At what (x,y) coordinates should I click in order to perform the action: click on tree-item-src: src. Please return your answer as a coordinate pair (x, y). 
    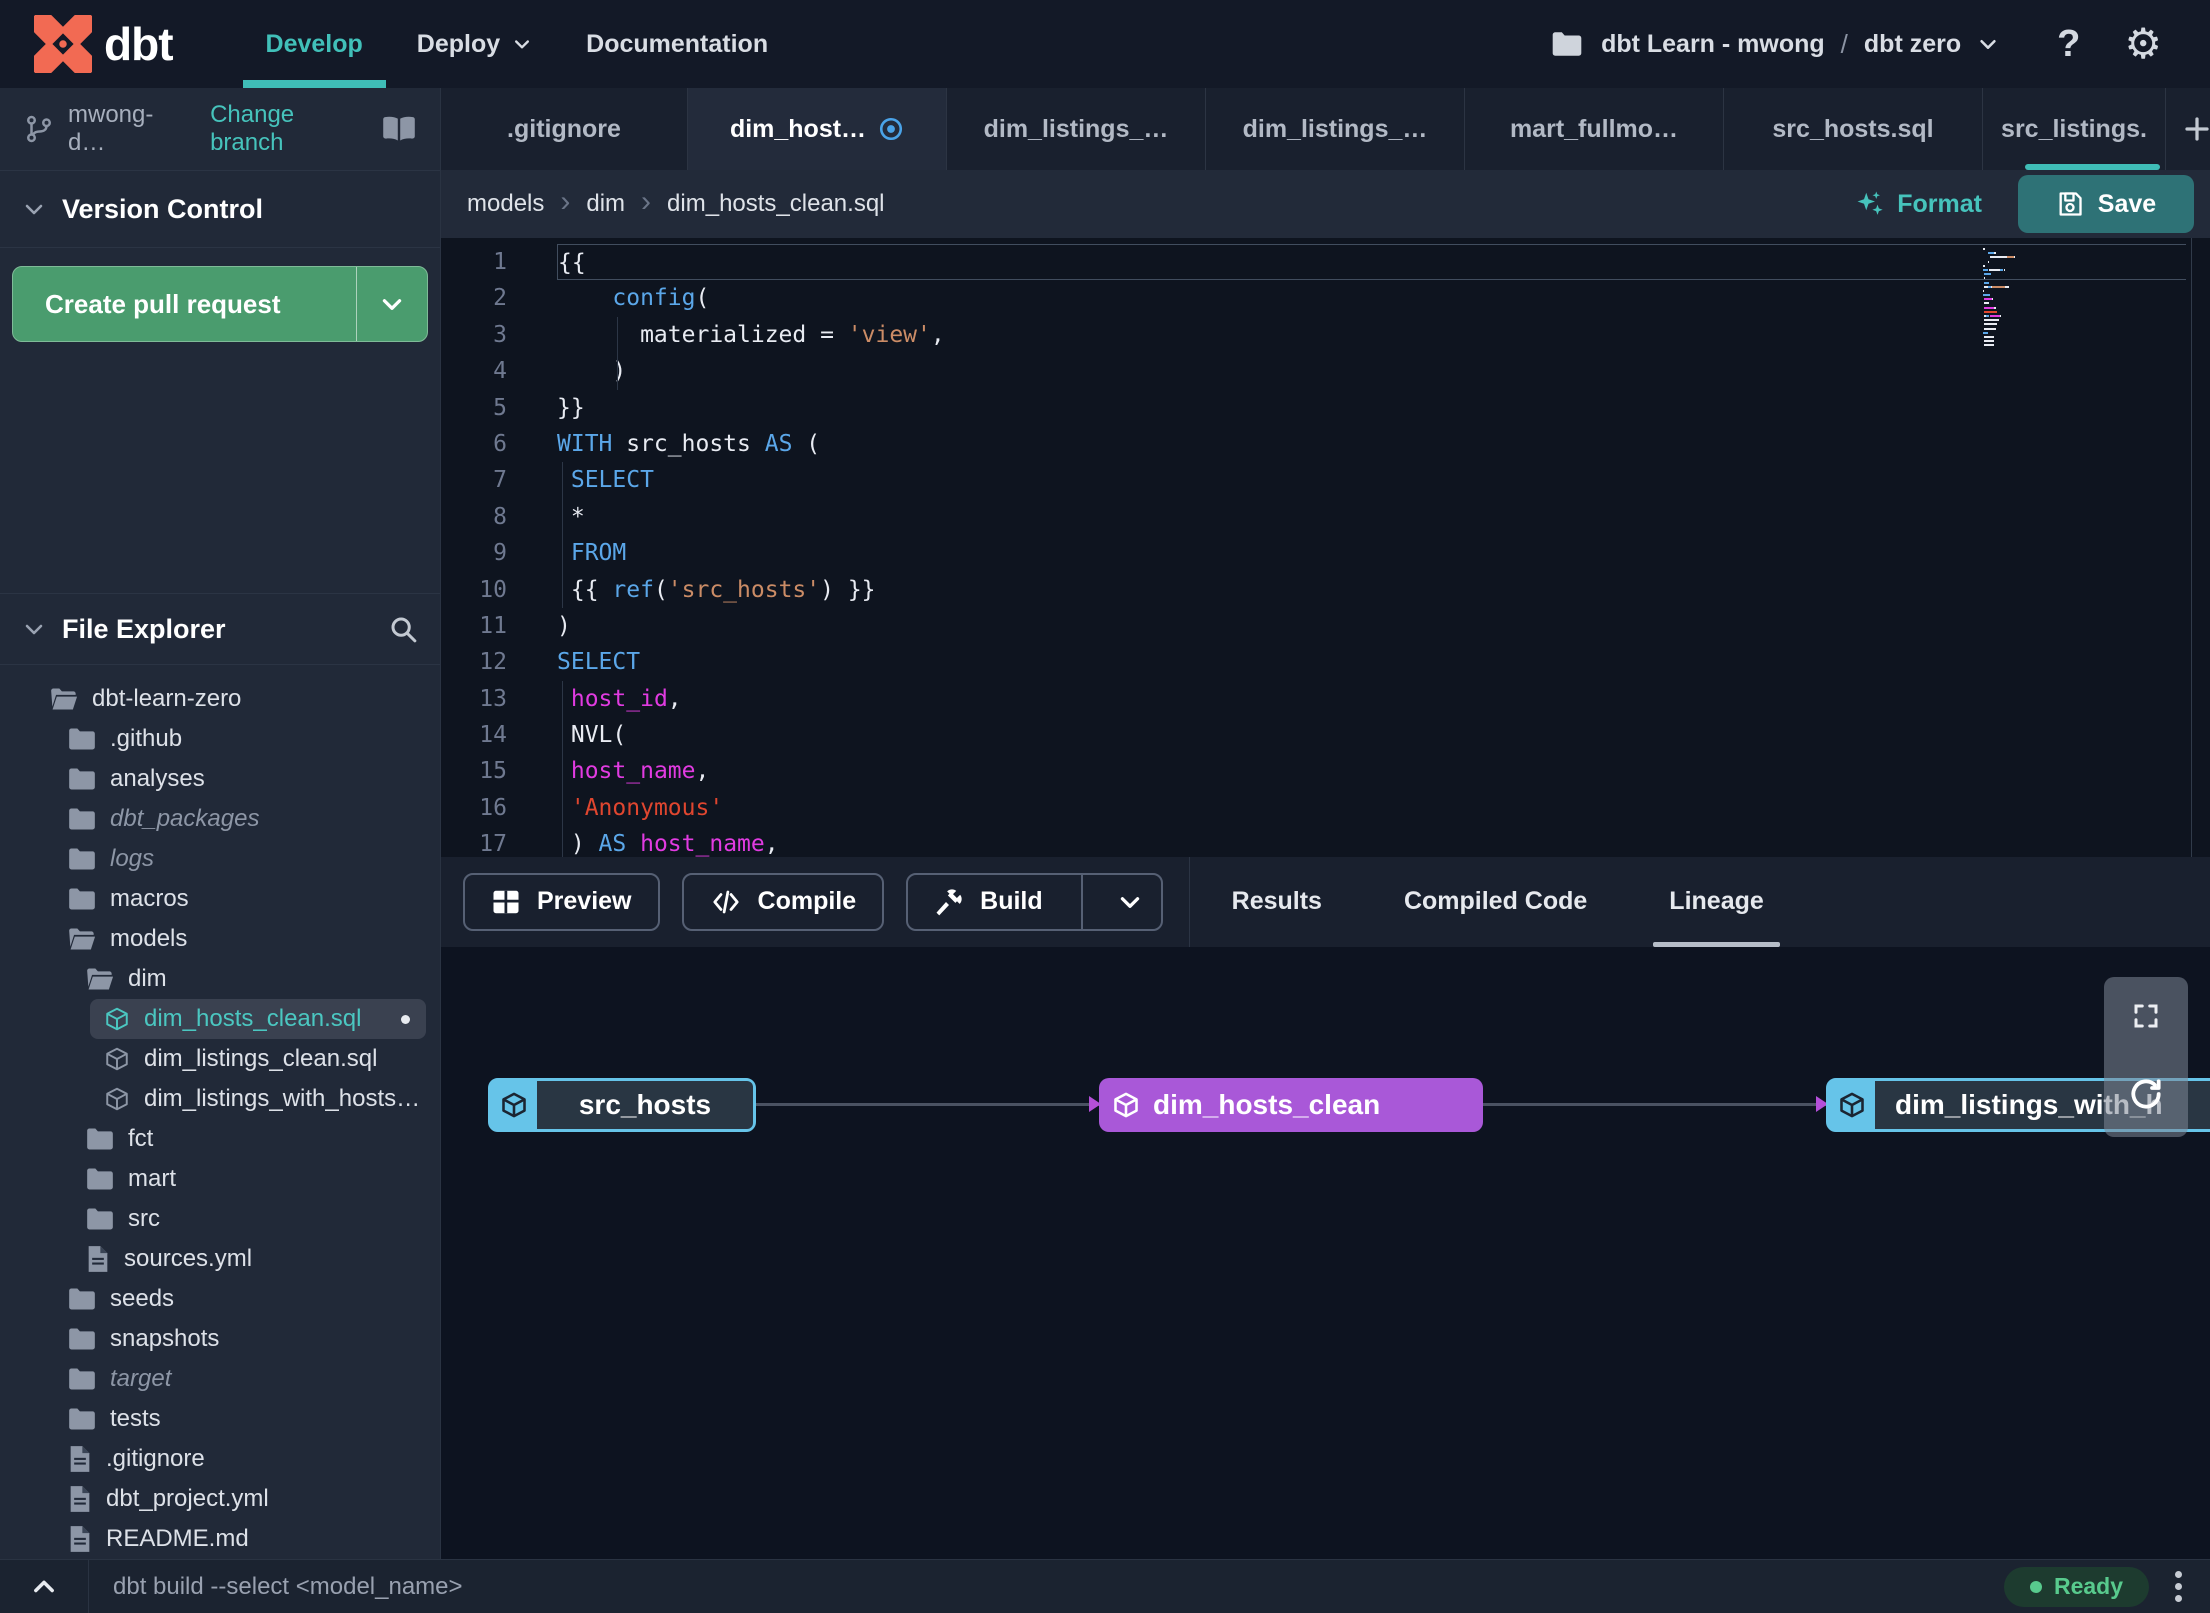
    Looking at the image, I should click on (249, 1219).